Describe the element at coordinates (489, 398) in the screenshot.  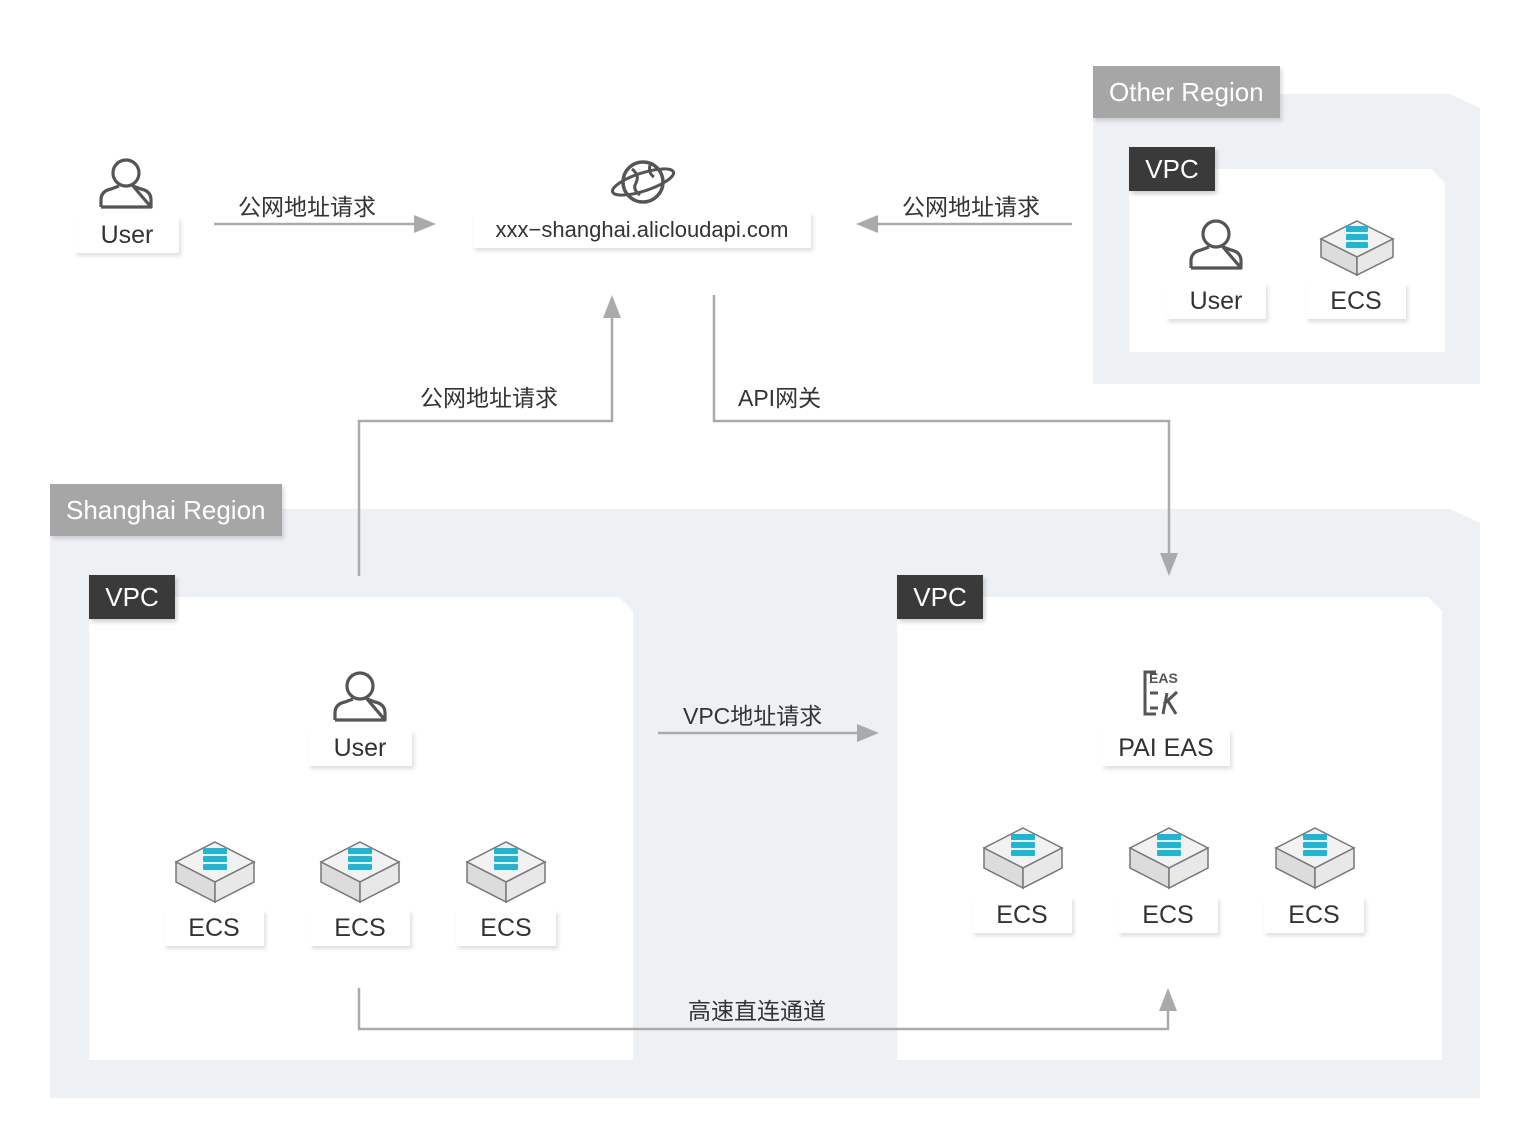
I see `edge-label-sh-request: 公网地址请求` at that location.